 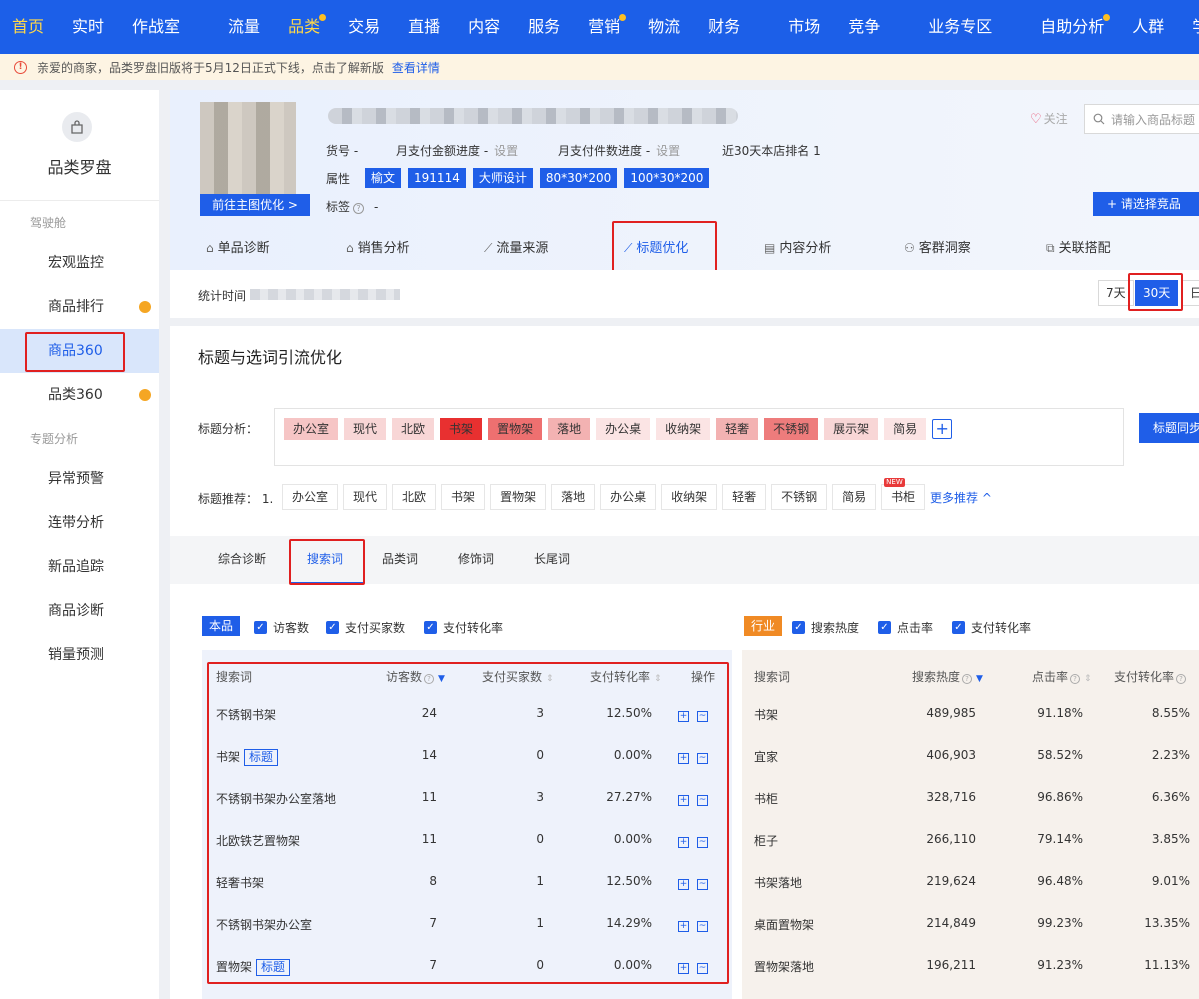 What do you see at coordinates (79, 307) in the screenshot?
I see `sidebar-item-ranking: 商品排行` at bounding box center [79, 307].